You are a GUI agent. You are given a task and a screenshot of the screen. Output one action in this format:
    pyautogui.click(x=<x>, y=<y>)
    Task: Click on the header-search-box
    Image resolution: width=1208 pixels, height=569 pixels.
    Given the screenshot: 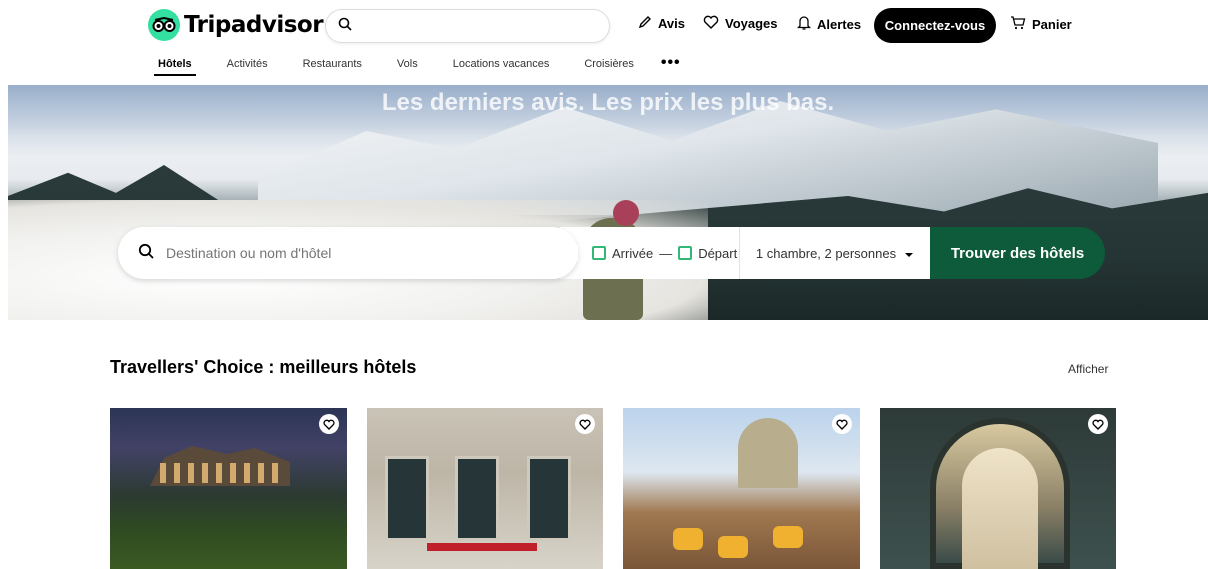 What is the action you would take?
    pyautogui.click(x=467, y=26)
    